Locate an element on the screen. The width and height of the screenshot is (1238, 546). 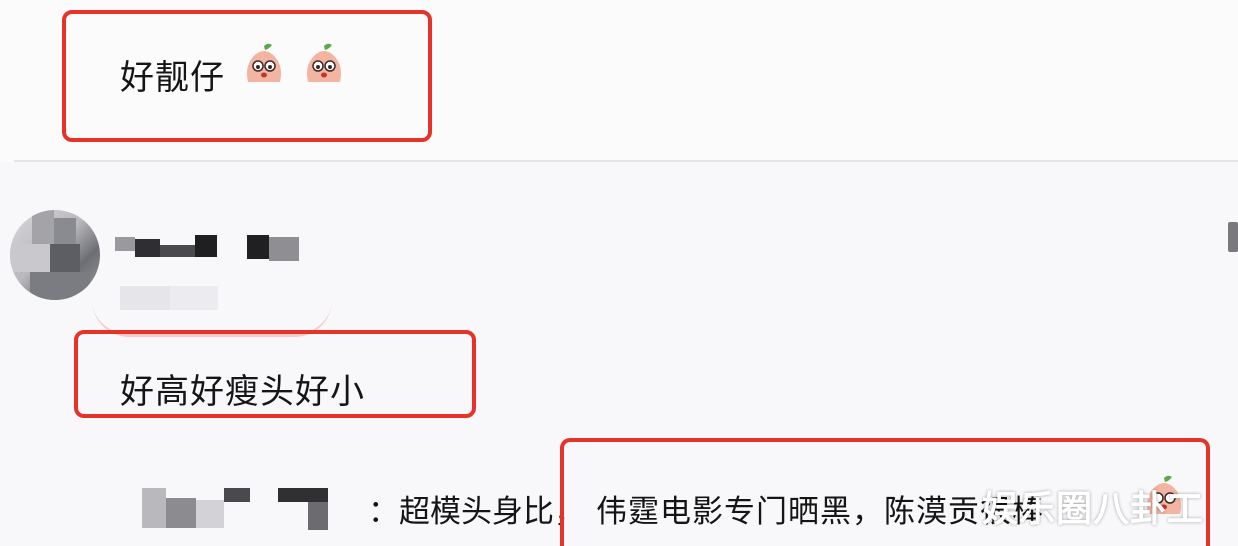
watermark-text: 娱乐圈八卦工 is located at coordinates (1093, 509).